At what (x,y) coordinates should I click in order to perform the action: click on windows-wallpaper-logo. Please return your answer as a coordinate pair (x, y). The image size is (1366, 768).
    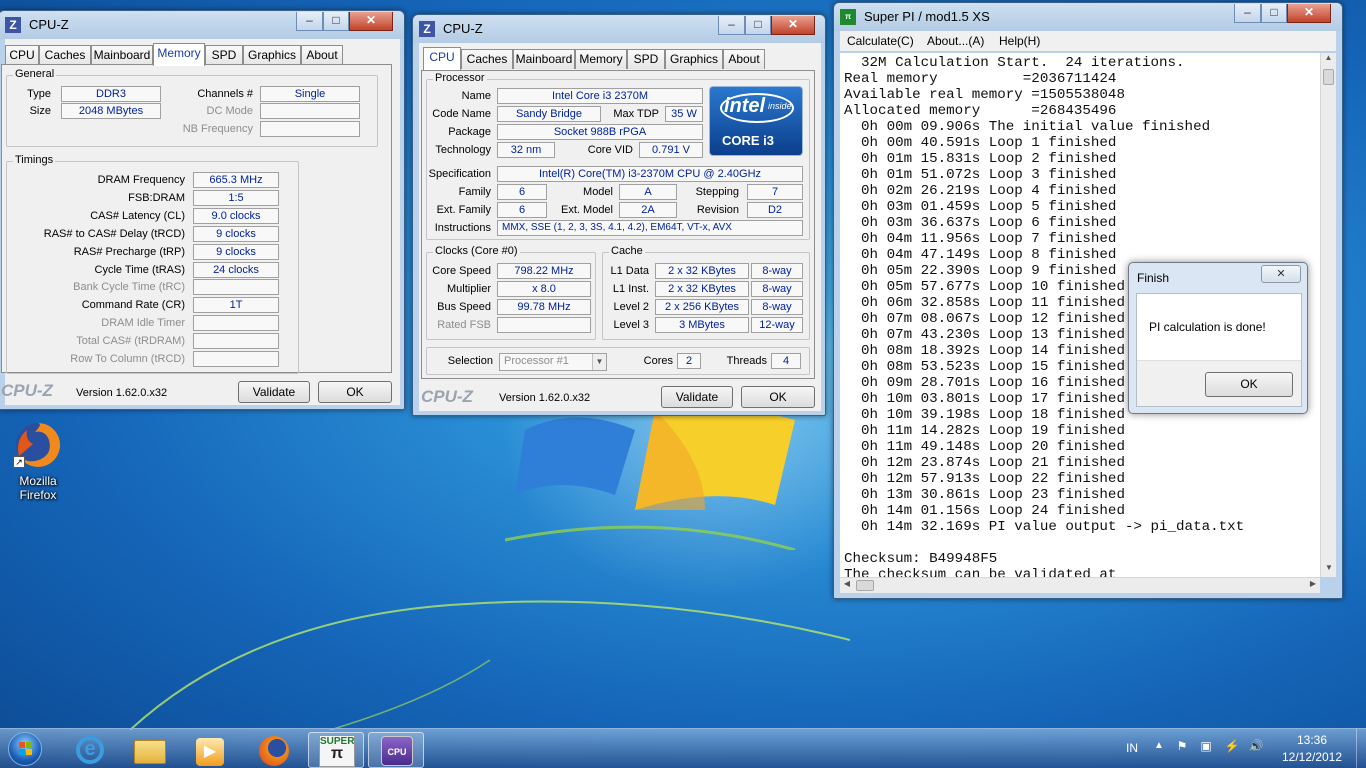
    Looking at the image, I should click on (650, 478).